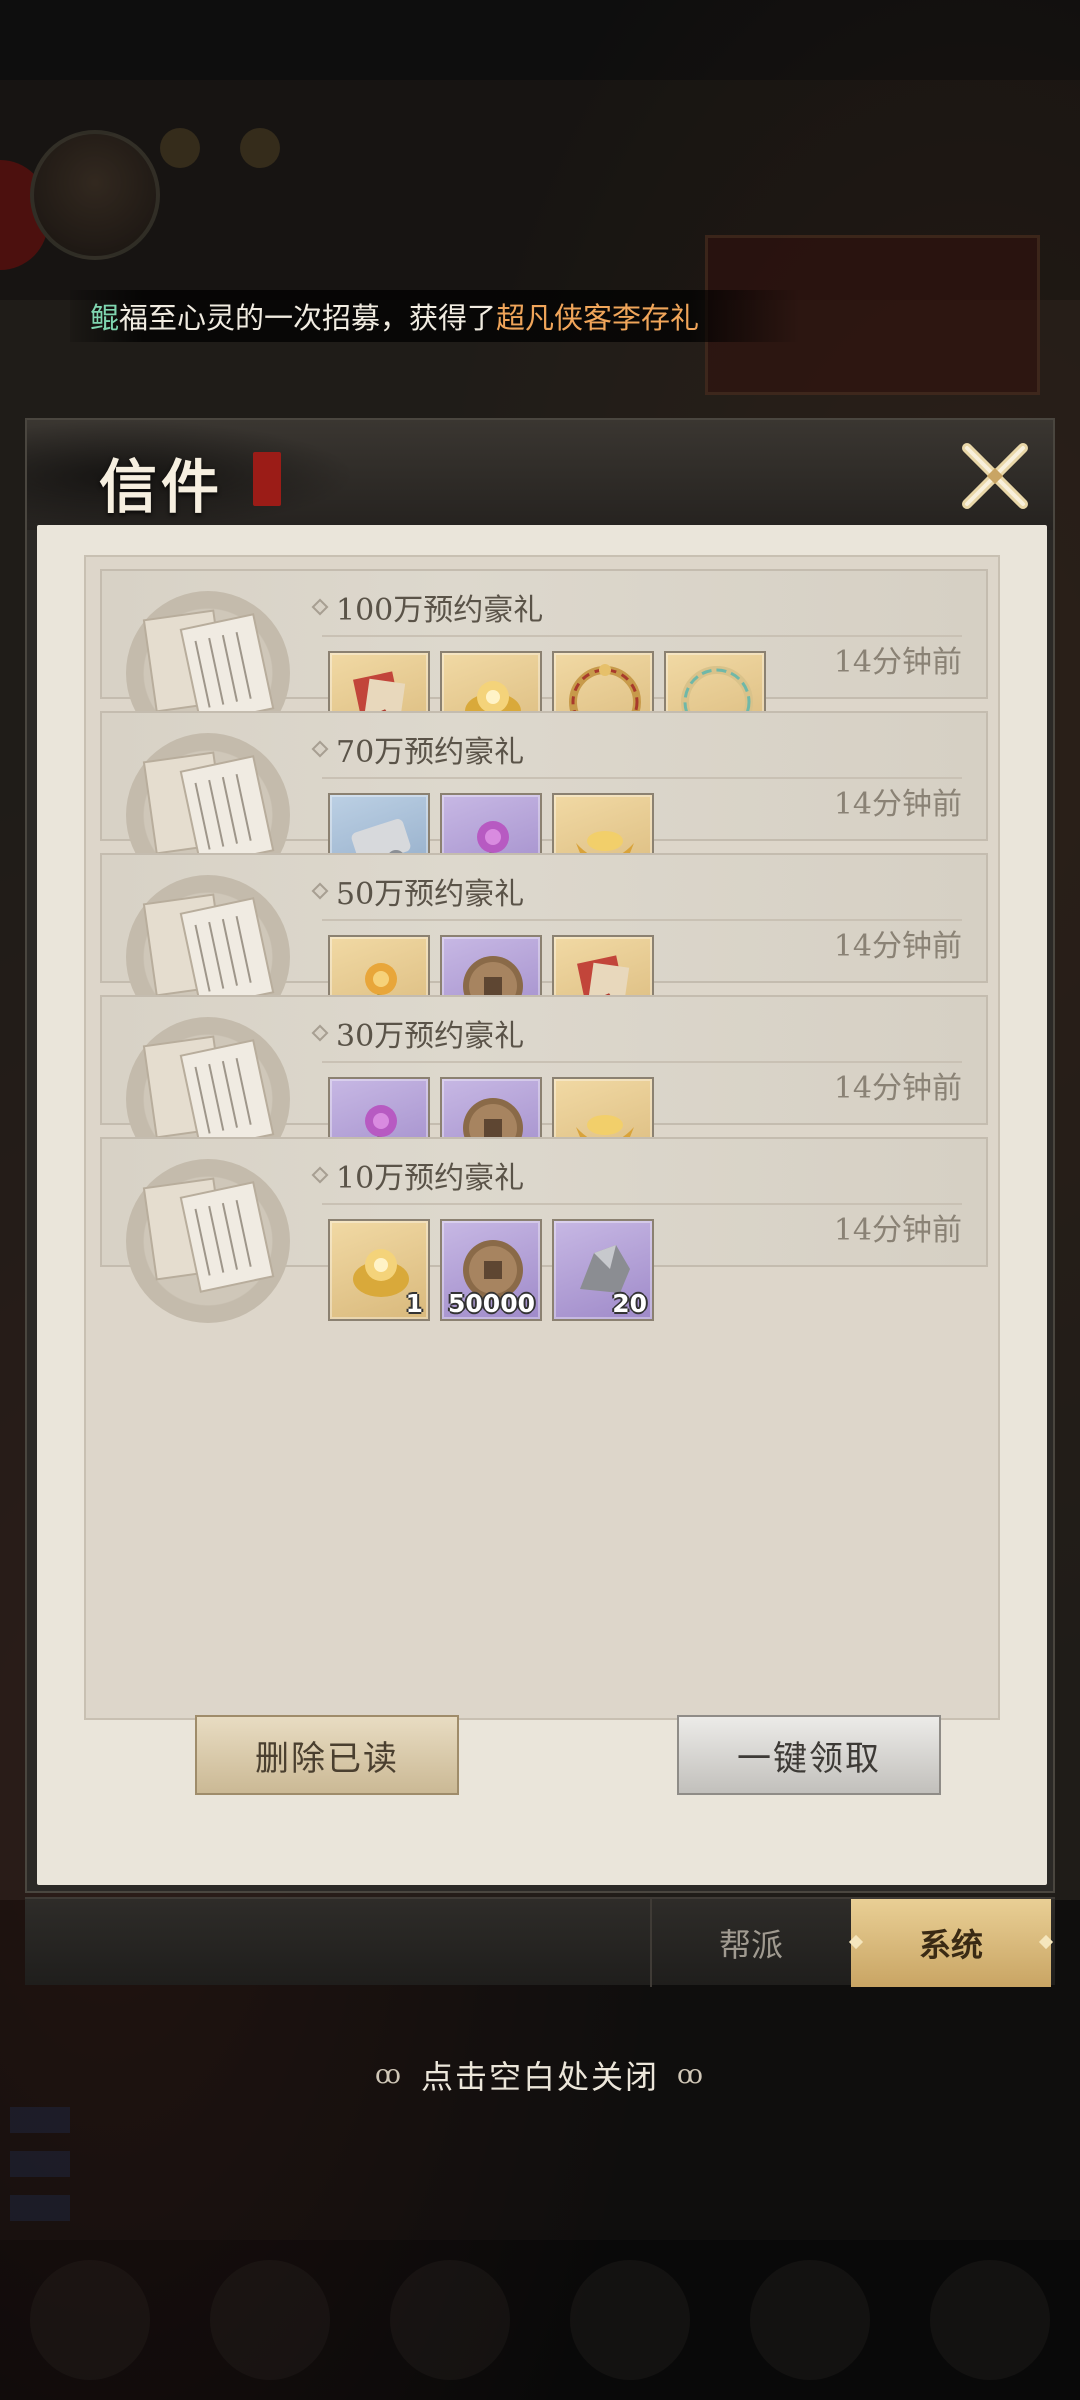  Describe the element at coordinates (540, 475) in the screenshot. I see `dialog-header: 信件` at that location.